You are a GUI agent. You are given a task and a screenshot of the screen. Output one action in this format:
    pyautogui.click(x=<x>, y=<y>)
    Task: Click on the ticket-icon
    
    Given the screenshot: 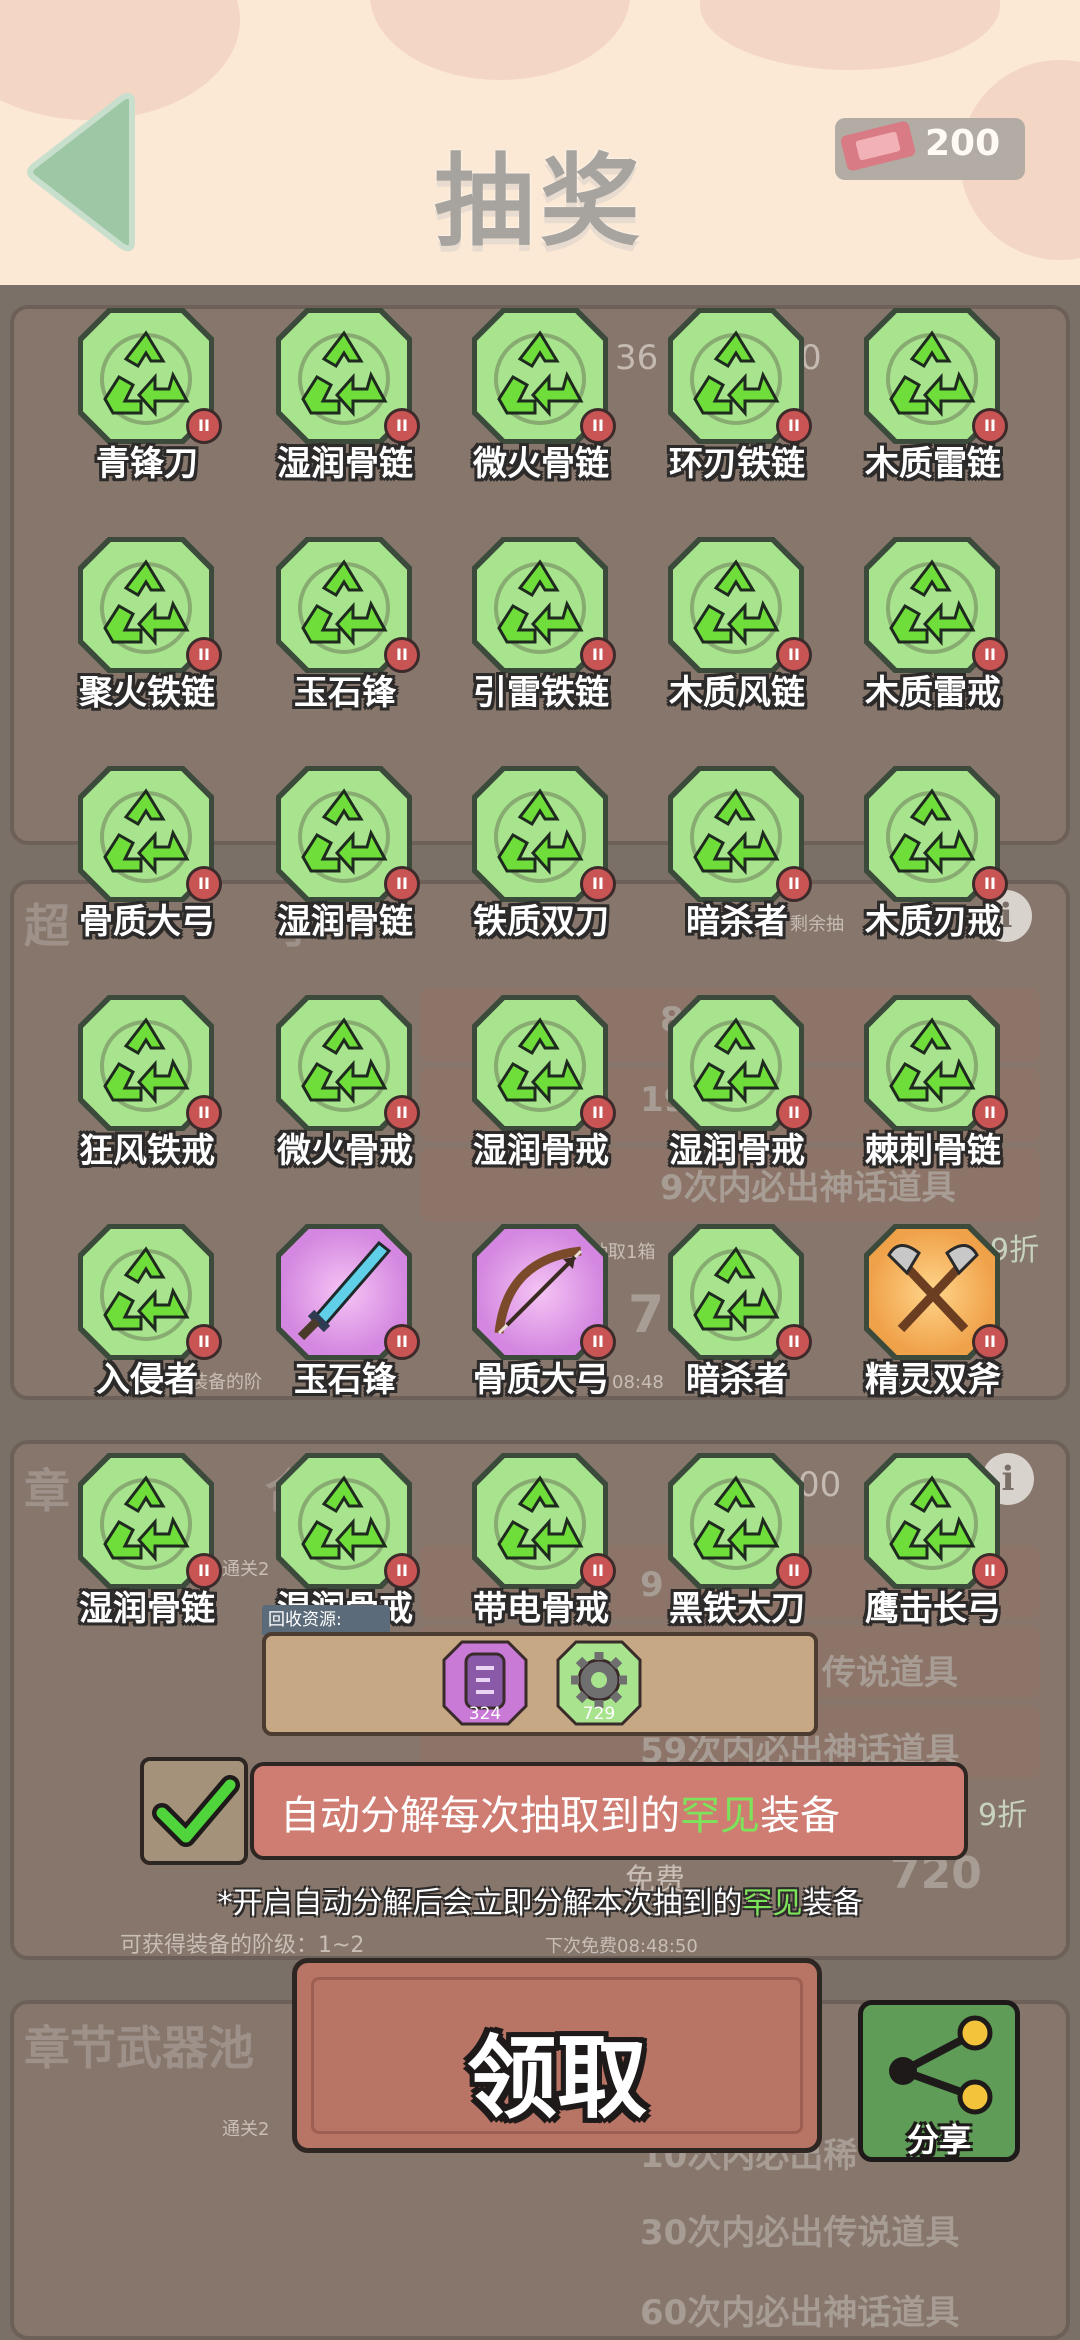 What is the action you would take?
    pyautogui.click(x=878, y=146)
    